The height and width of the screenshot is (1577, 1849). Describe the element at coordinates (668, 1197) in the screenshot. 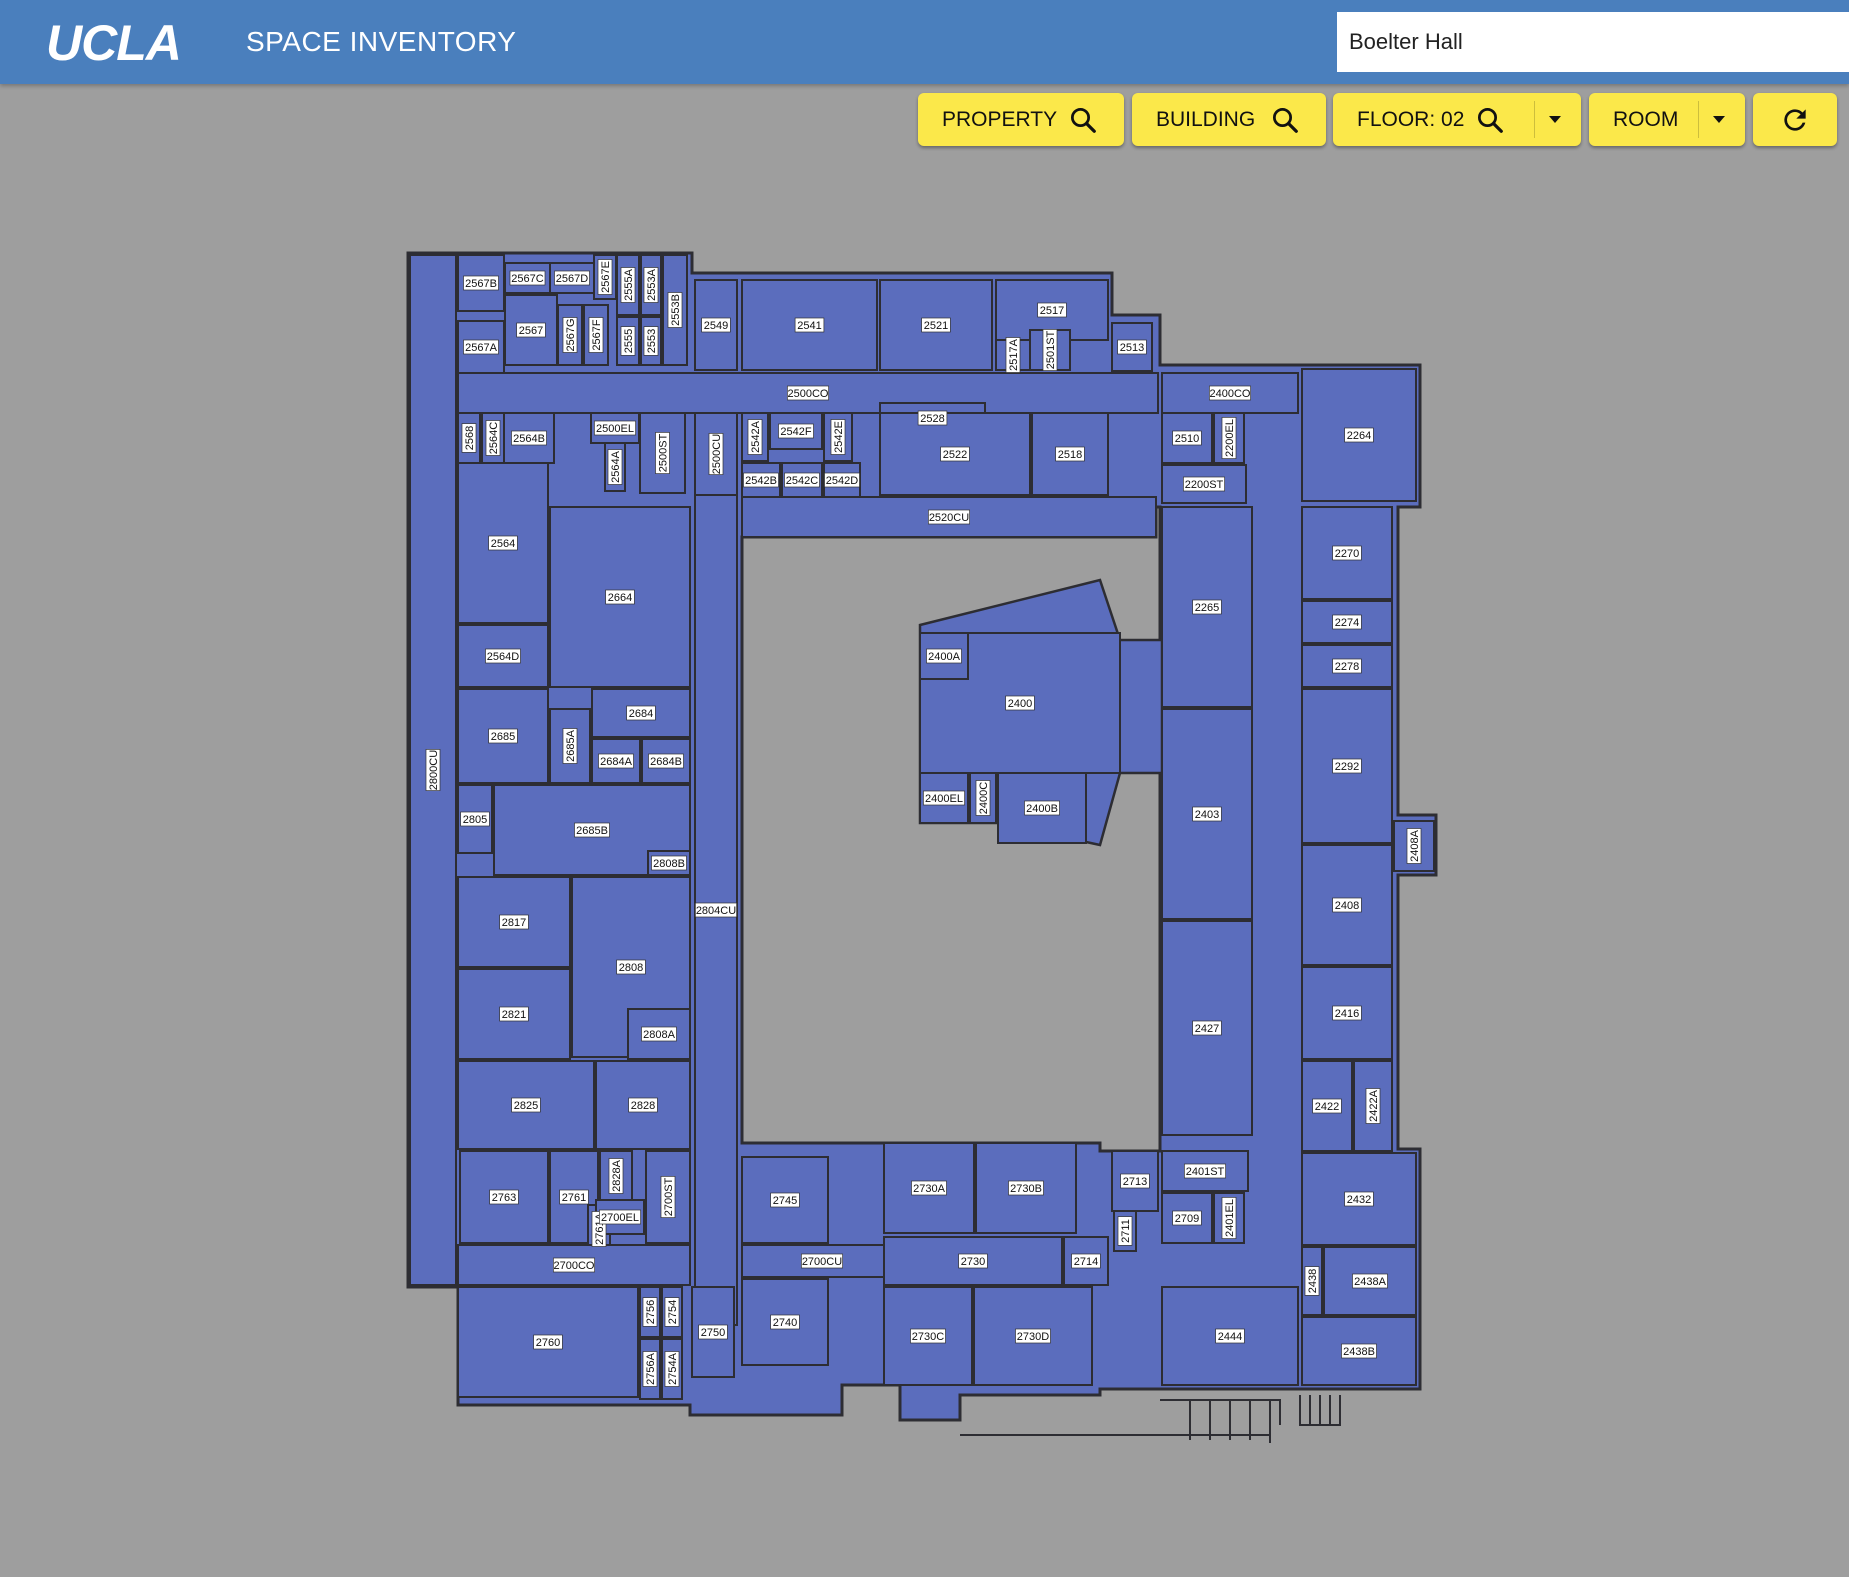

I see `room-label-2700ST: 2700ST` at that location.